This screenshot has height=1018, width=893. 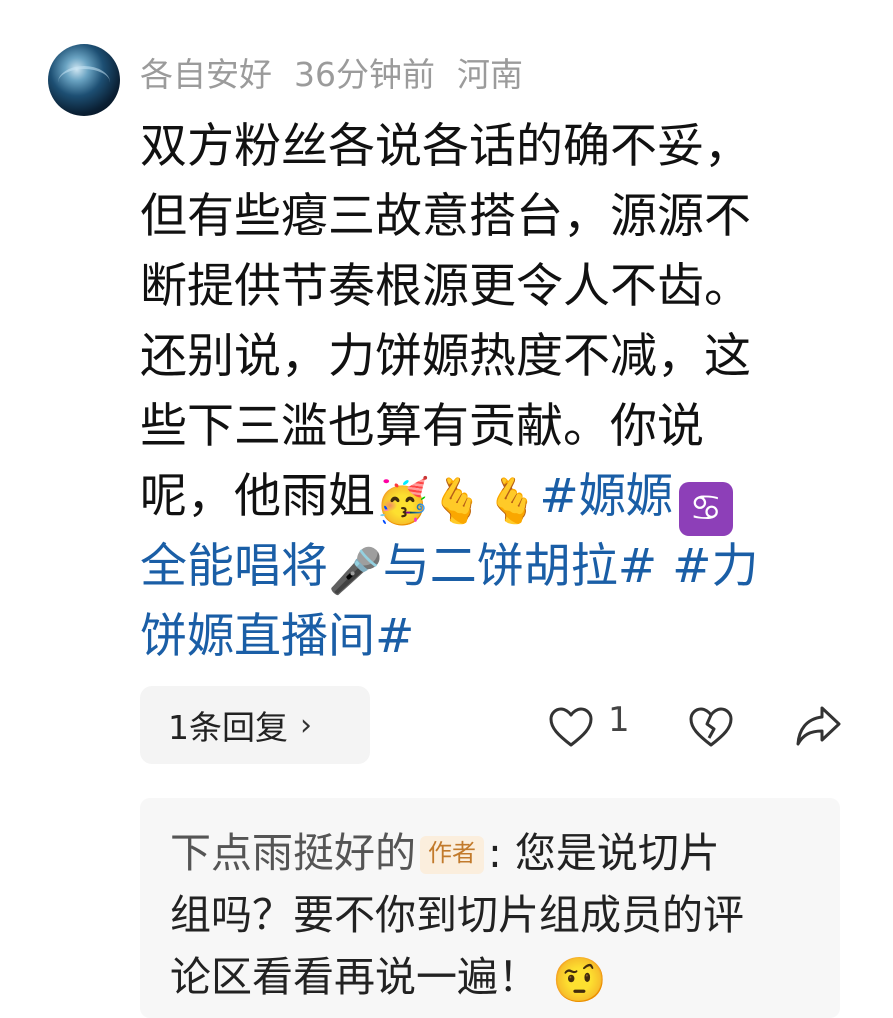 I want to click on comment-line: 双方粉丝各说各话的确不妥，, so click(x=445, y=146).